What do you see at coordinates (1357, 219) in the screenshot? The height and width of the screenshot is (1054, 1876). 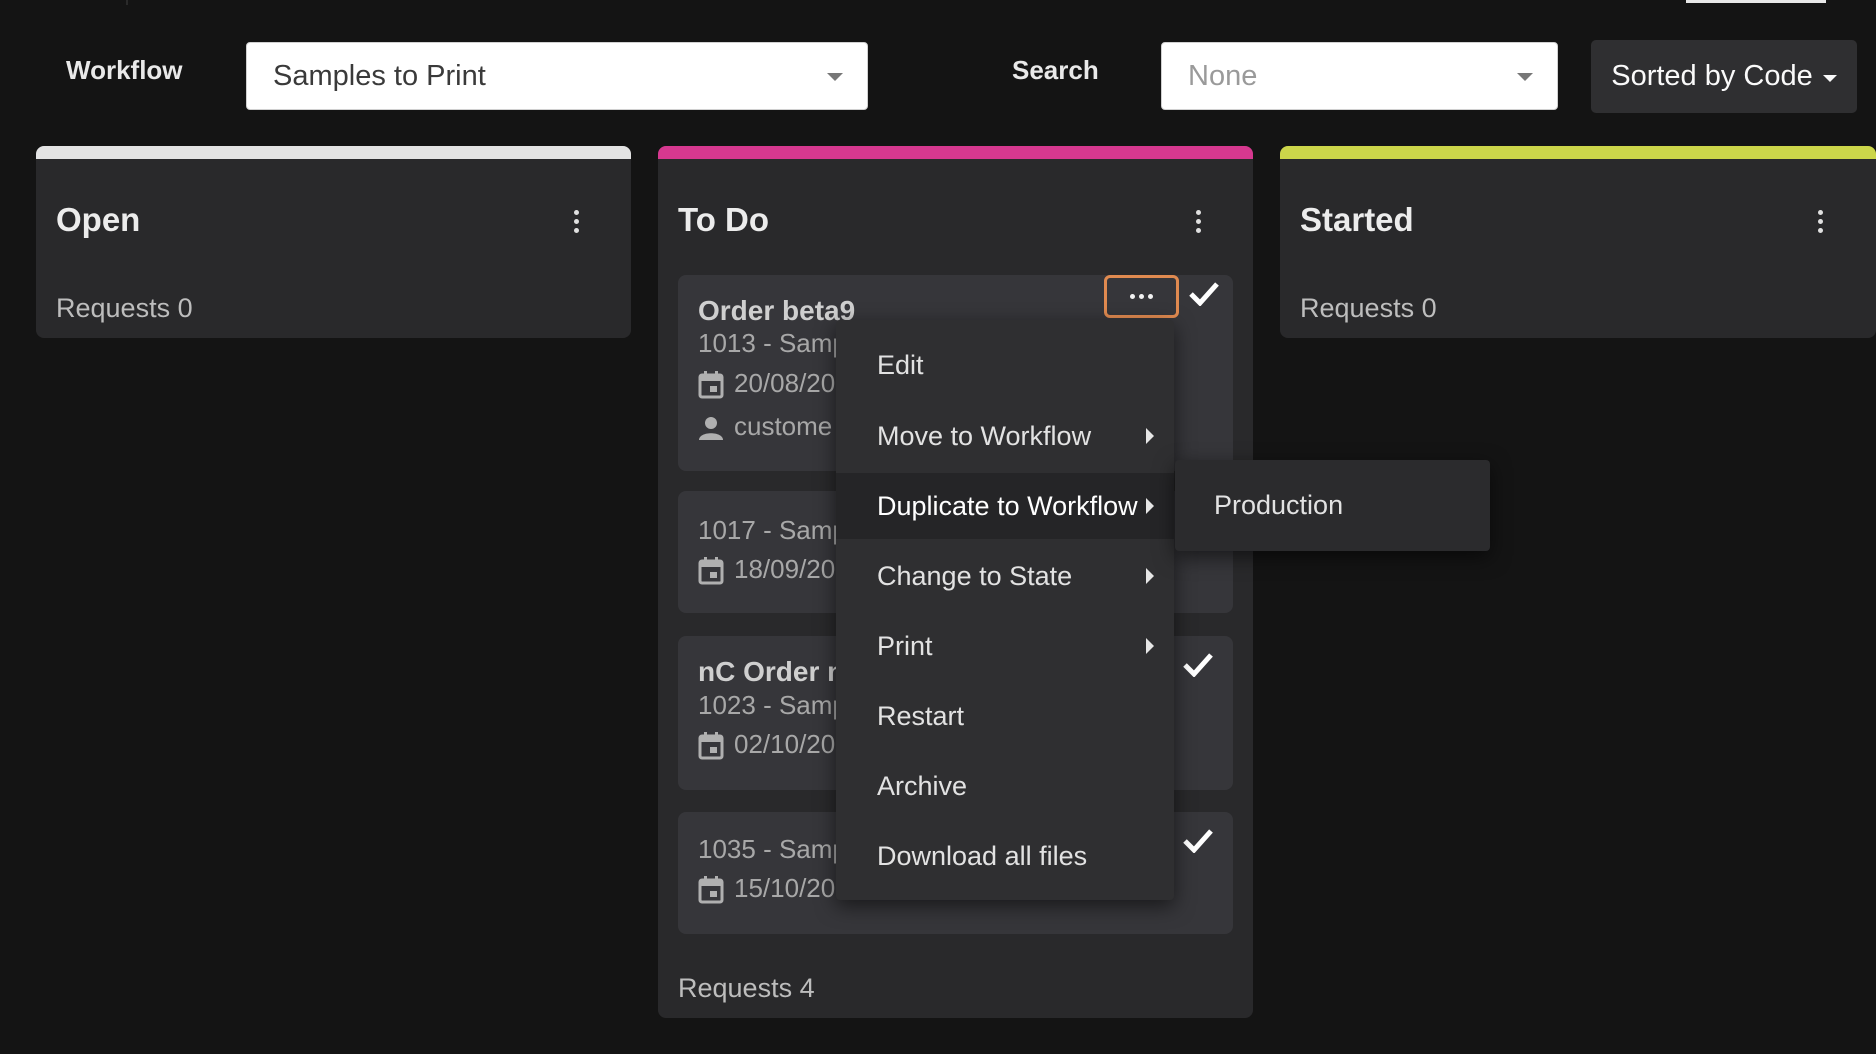 I see `column-title: Started` at bounding box center [1357, 219].